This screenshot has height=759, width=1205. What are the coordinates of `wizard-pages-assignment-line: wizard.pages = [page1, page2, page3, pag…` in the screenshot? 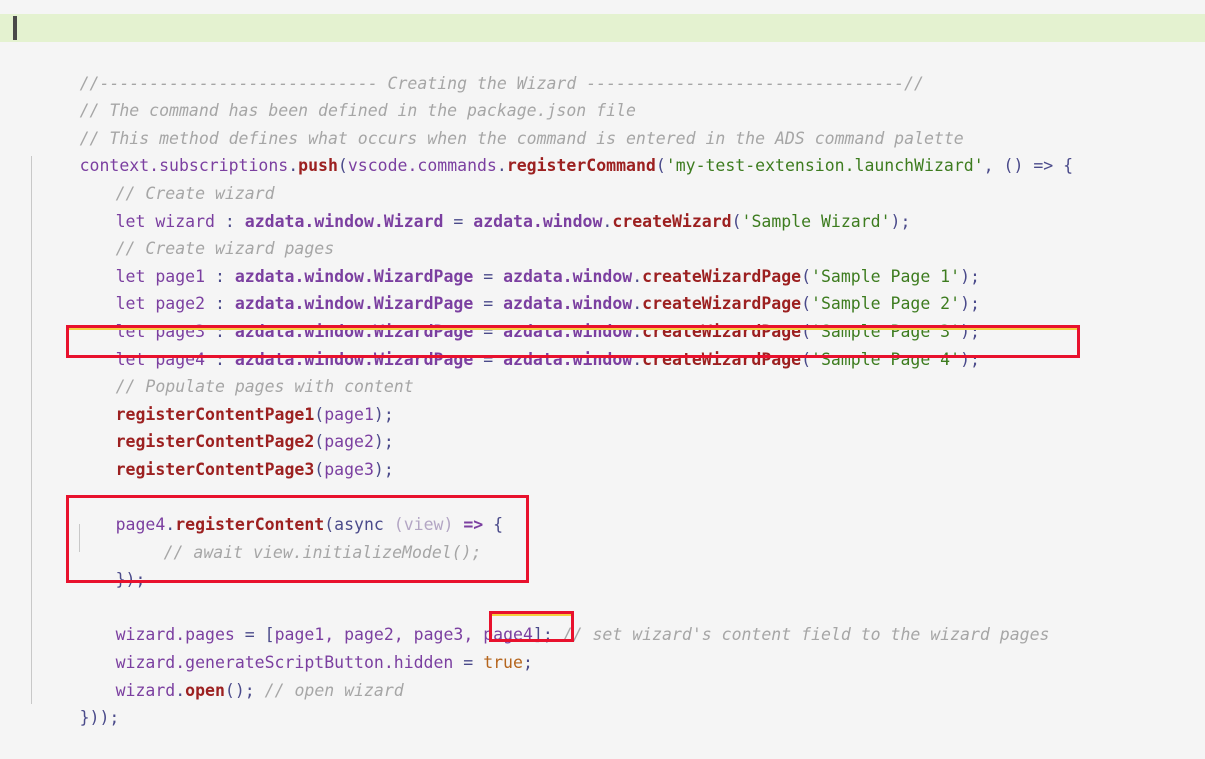 It's located at (602, 619).